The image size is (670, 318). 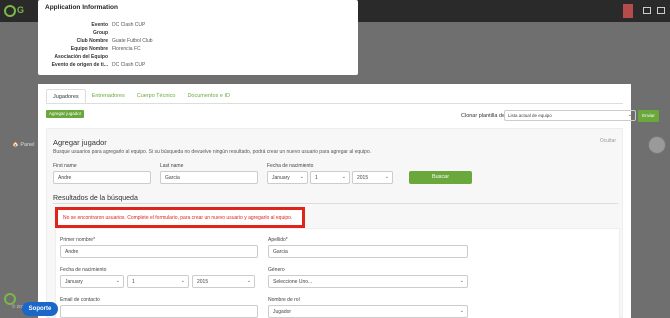 I want to click on first-name-input: Andre, so click(x=102, y=177).